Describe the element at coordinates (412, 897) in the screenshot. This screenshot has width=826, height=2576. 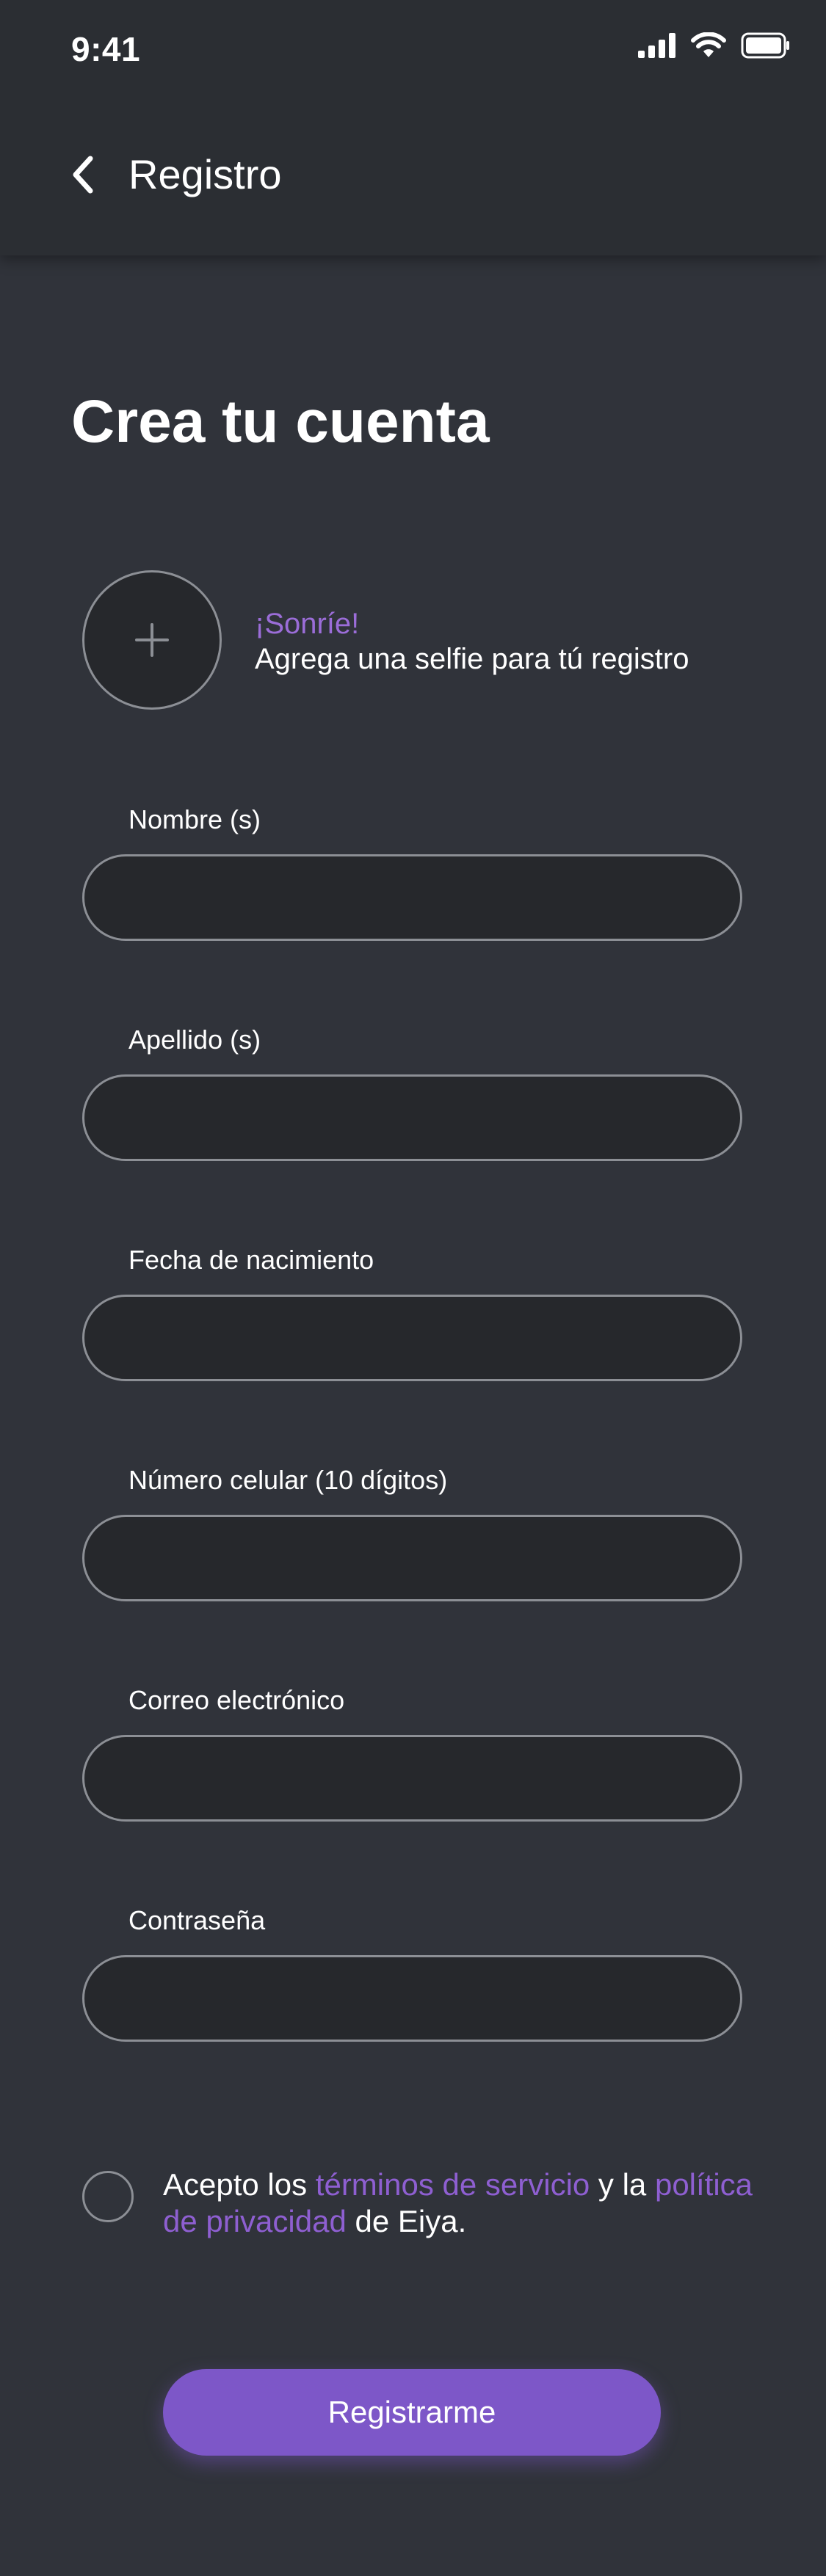
I see `first-name-input` at that location.